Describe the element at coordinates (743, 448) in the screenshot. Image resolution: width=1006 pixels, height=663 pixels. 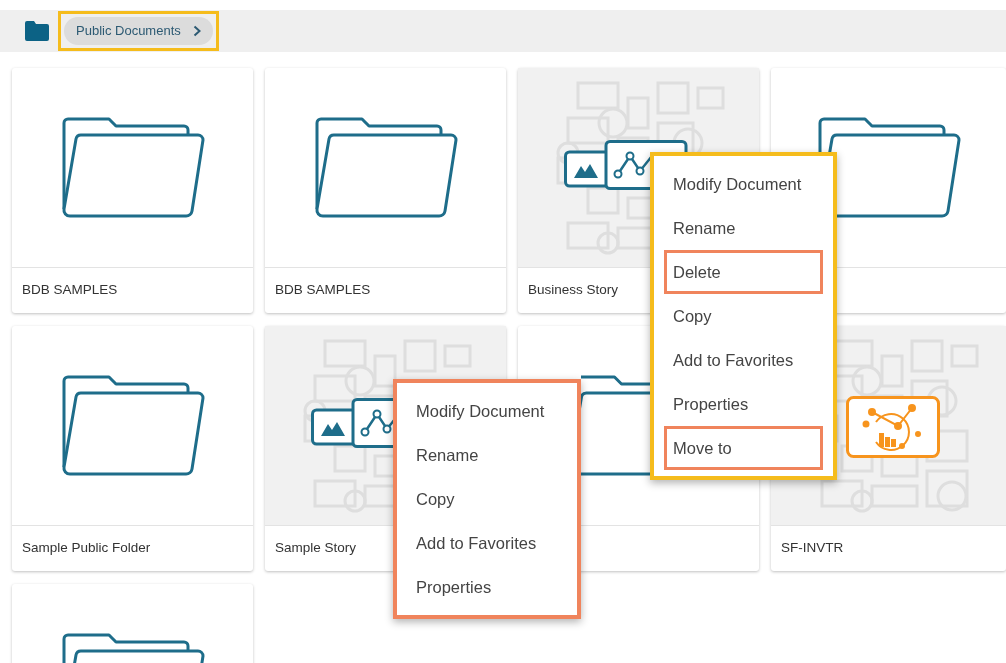
I see `menu-item: Move to` at that location.